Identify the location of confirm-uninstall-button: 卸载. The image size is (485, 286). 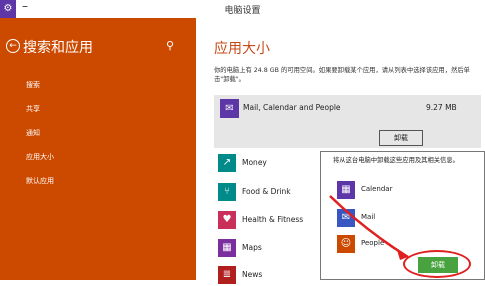
(438, 265).